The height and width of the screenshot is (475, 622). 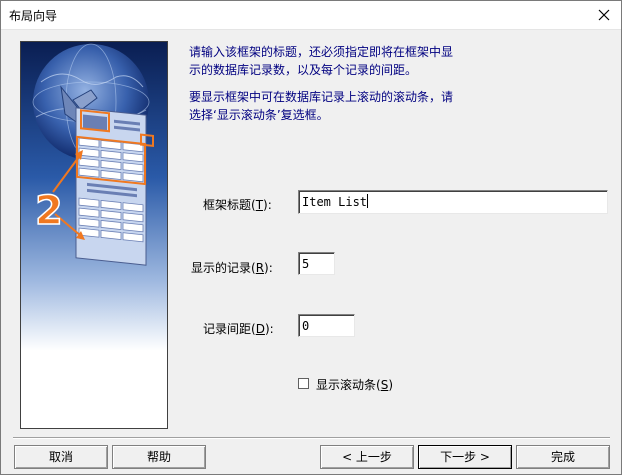 What do you see at coordinates (238, 329) in the screenshot?
I see `record-spacing-label: 记录间距(D):` at bounding box center [238, 329].